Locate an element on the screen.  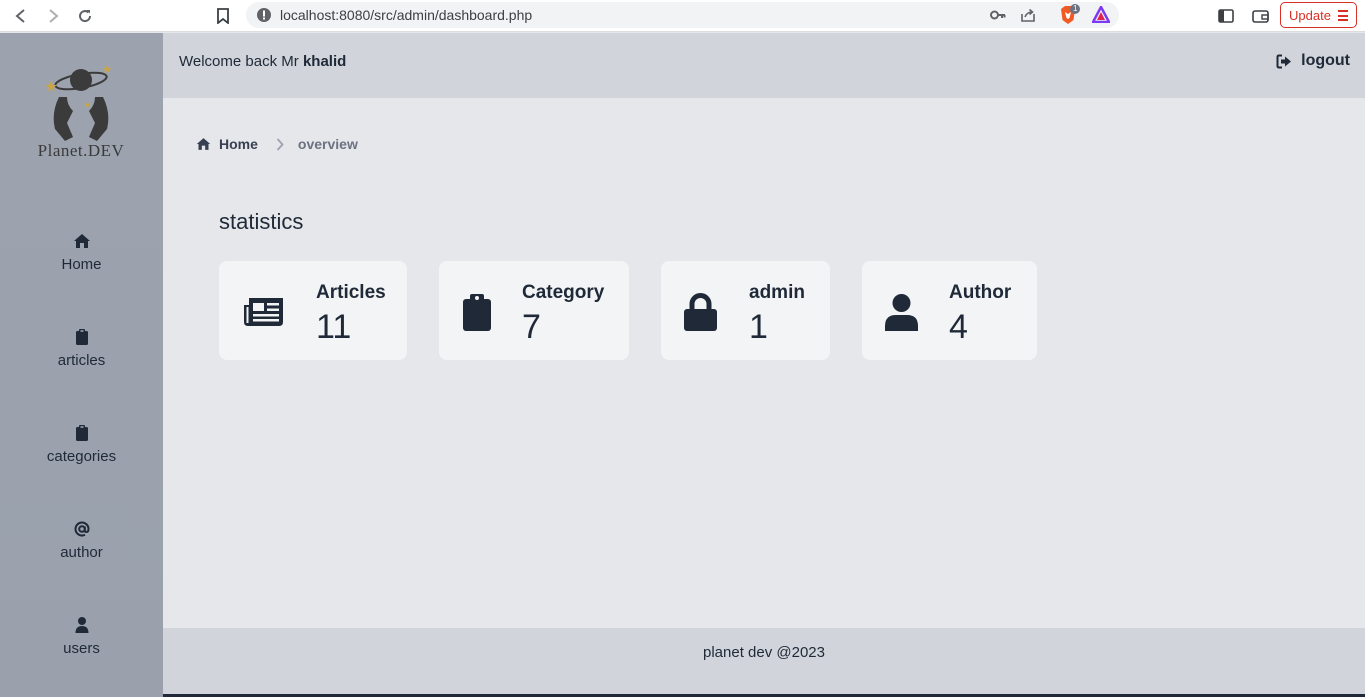
forward-button is located at coordinates (53, 16).